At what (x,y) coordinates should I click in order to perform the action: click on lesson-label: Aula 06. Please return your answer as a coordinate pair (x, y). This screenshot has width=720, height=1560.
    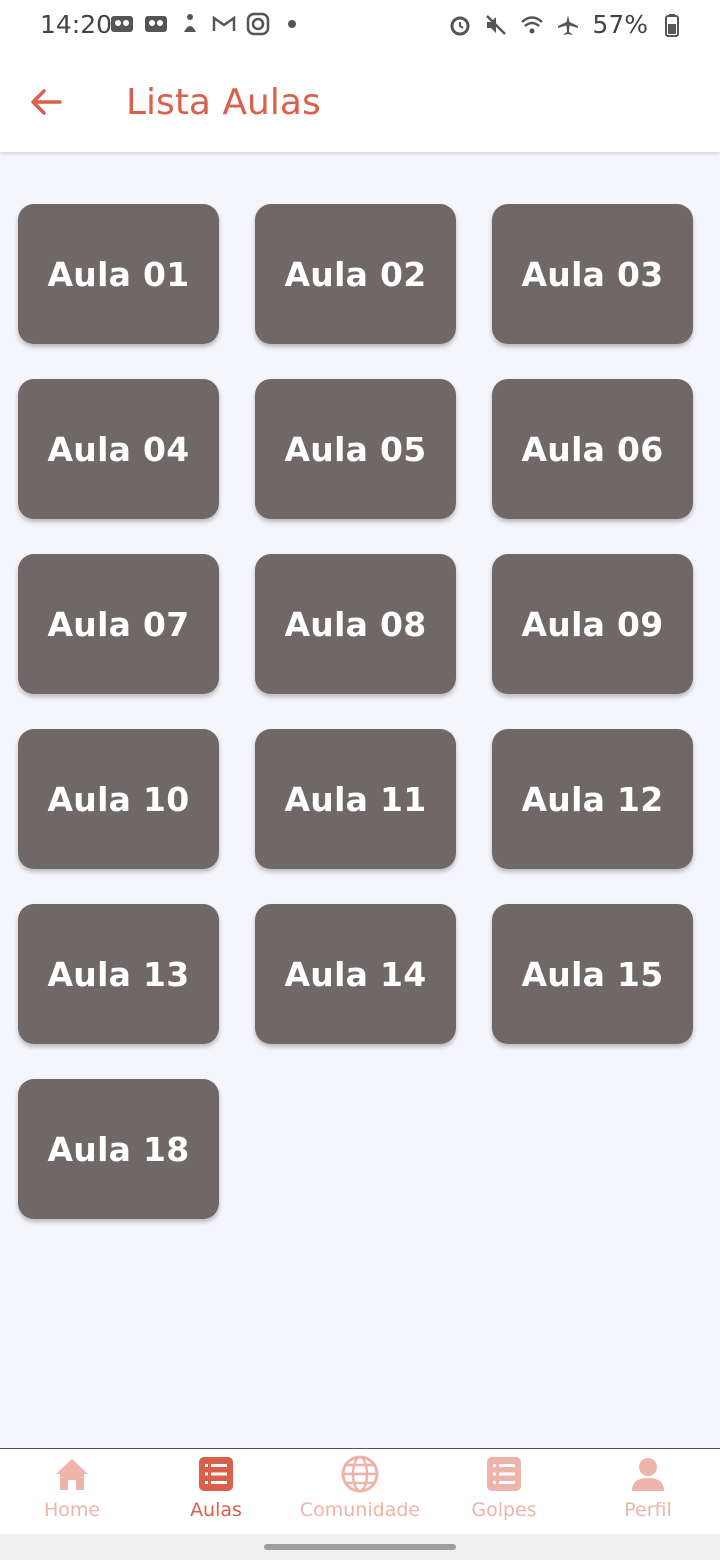
    Looking at the image, I should click on (592, 449).